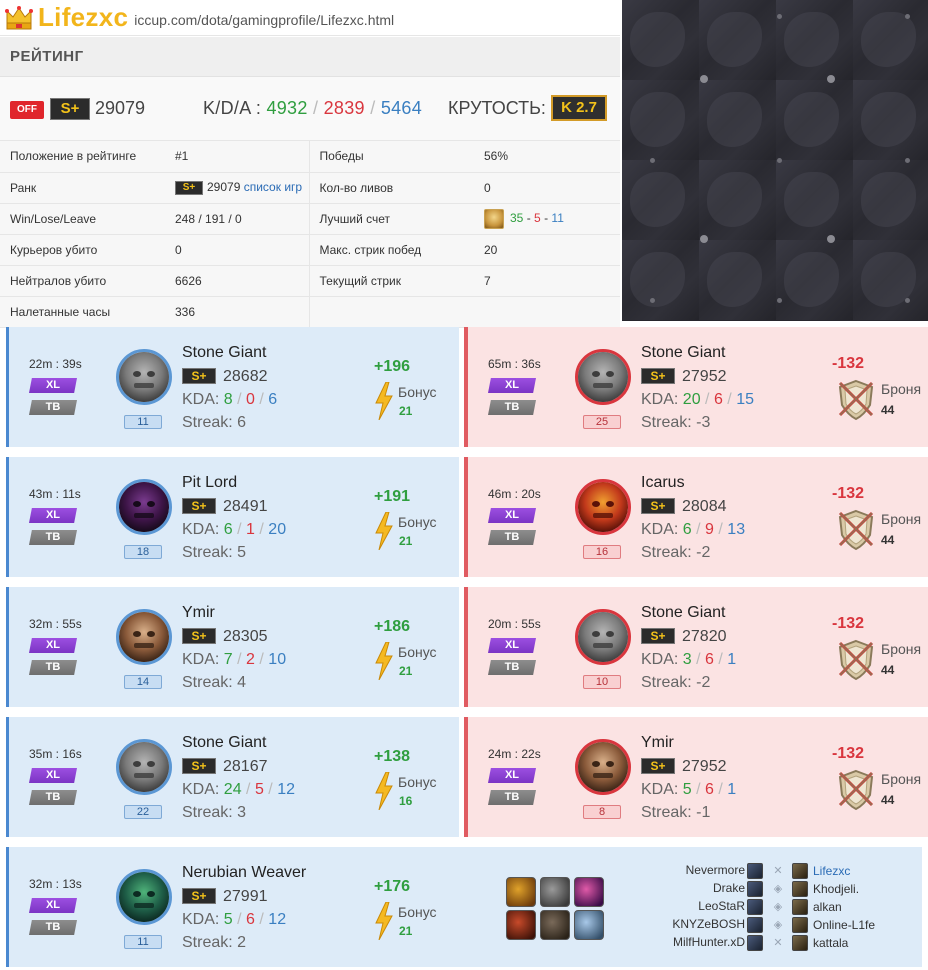 The image size is (928, 970). Describe the element at coordinates (709, 942) in the screenshot. I see `player-name: MilfHunter.xD` at that location.